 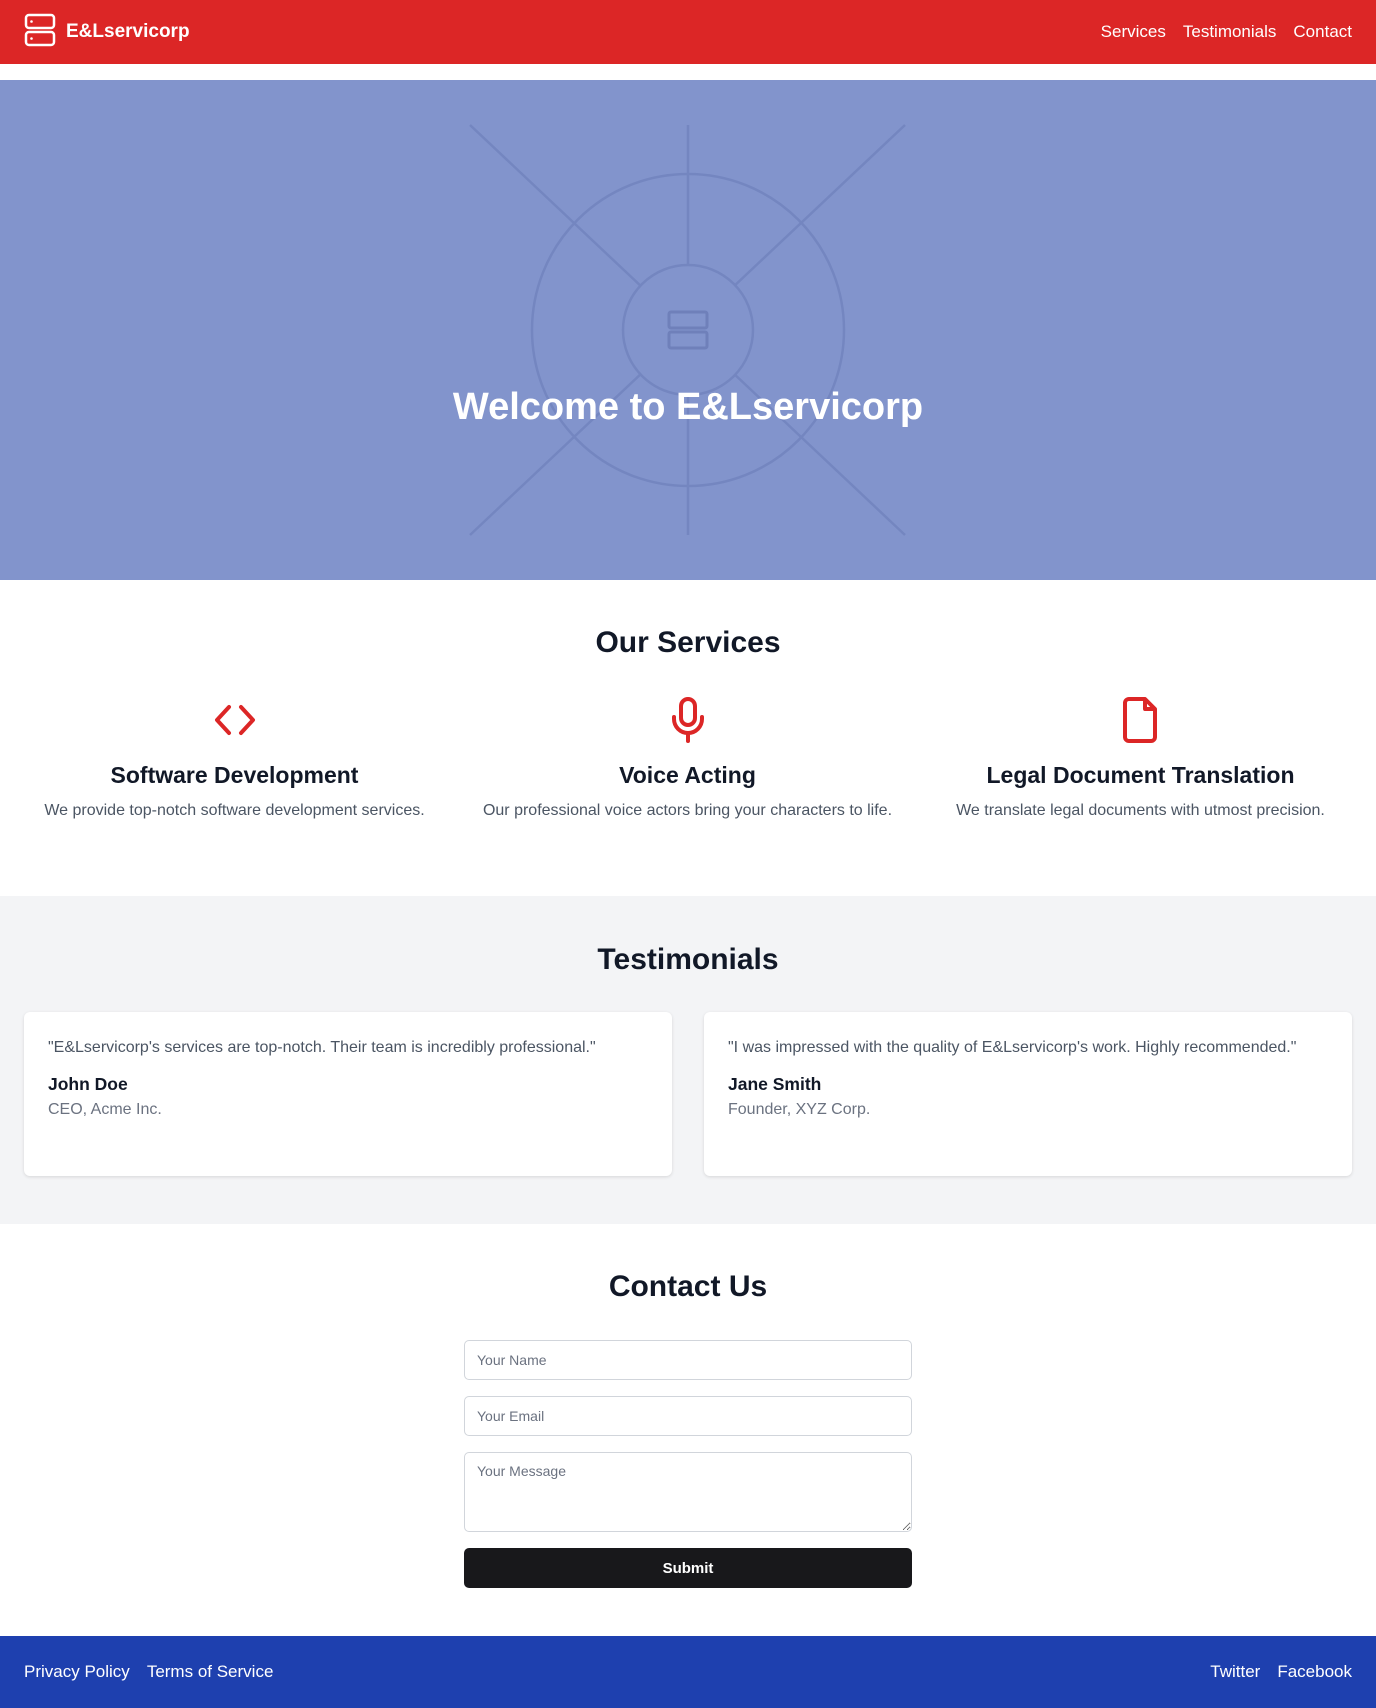 I want to click on footer-legal-links: Privacy Policy Terms of Service, so click(x=148, y=1672).